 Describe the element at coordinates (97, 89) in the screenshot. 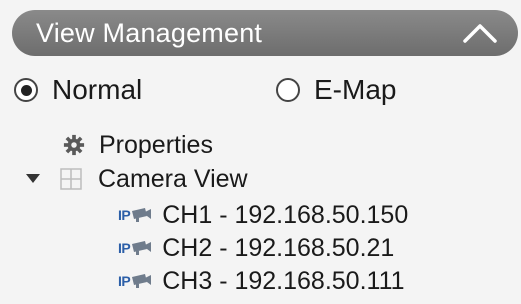

I see `radio-normal-label: Normal` at that location.